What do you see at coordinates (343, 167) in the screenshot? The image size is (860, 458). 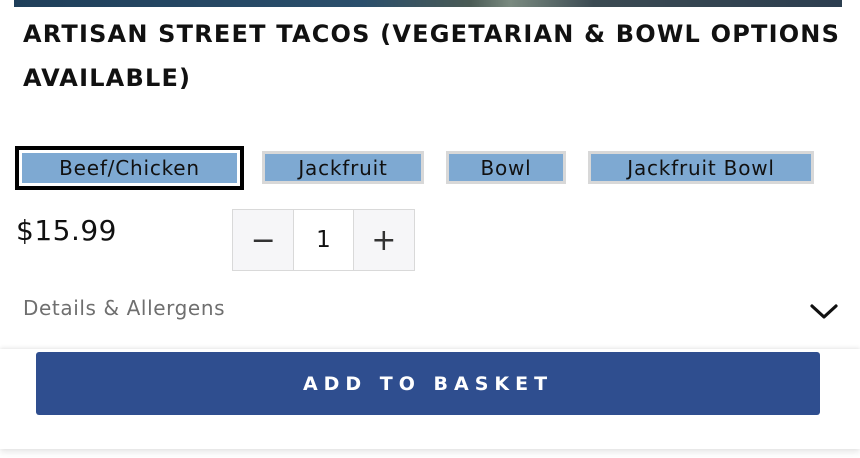 I see `option-jackfruit: Jackfruit` at bounding box center [343, 167].